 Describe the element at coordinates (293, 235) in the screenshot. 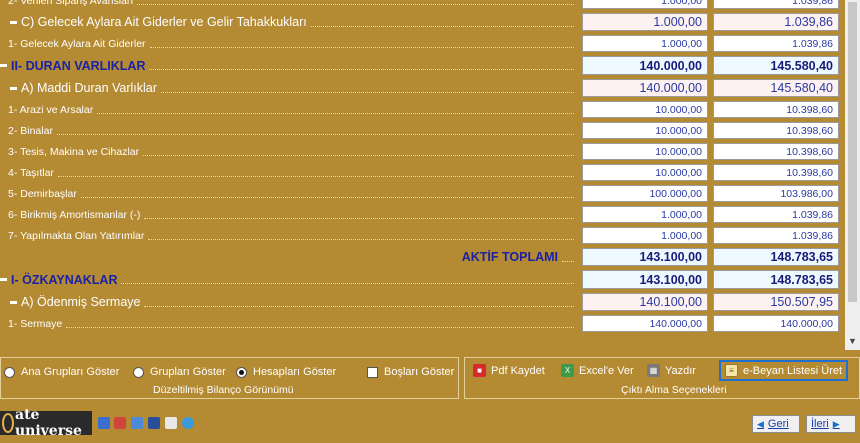

I see `row-label: 7- Yapılmakta Olan Yatırımlar` at that location.